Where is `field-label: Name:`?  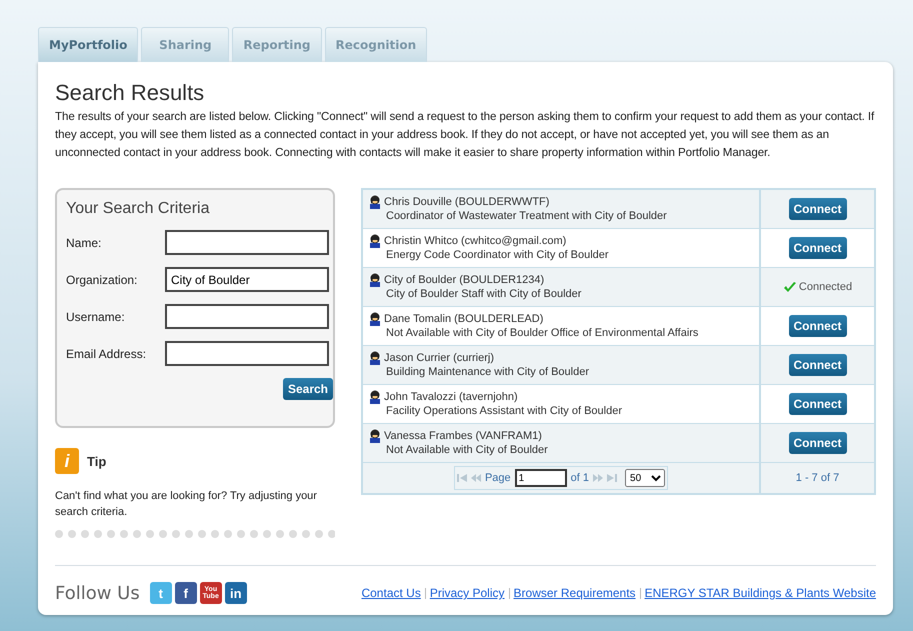 field-label: Name: is located at coordinates (84, 243).